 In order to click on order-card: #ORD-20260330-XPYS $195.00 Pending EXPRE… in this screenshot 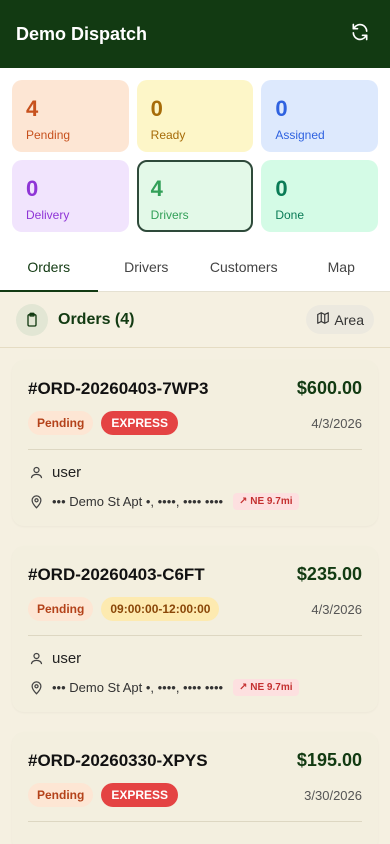, I will do `click(195, 788)`.